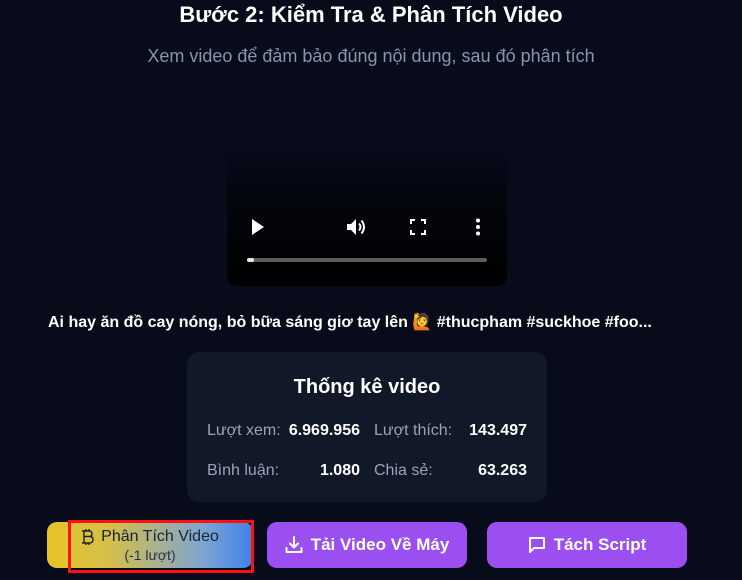 The height and width of the screenshot is (580, 742). I want to click on analyze-video-button: Phân Tích Video (-1 lượt), so click(150, 545).